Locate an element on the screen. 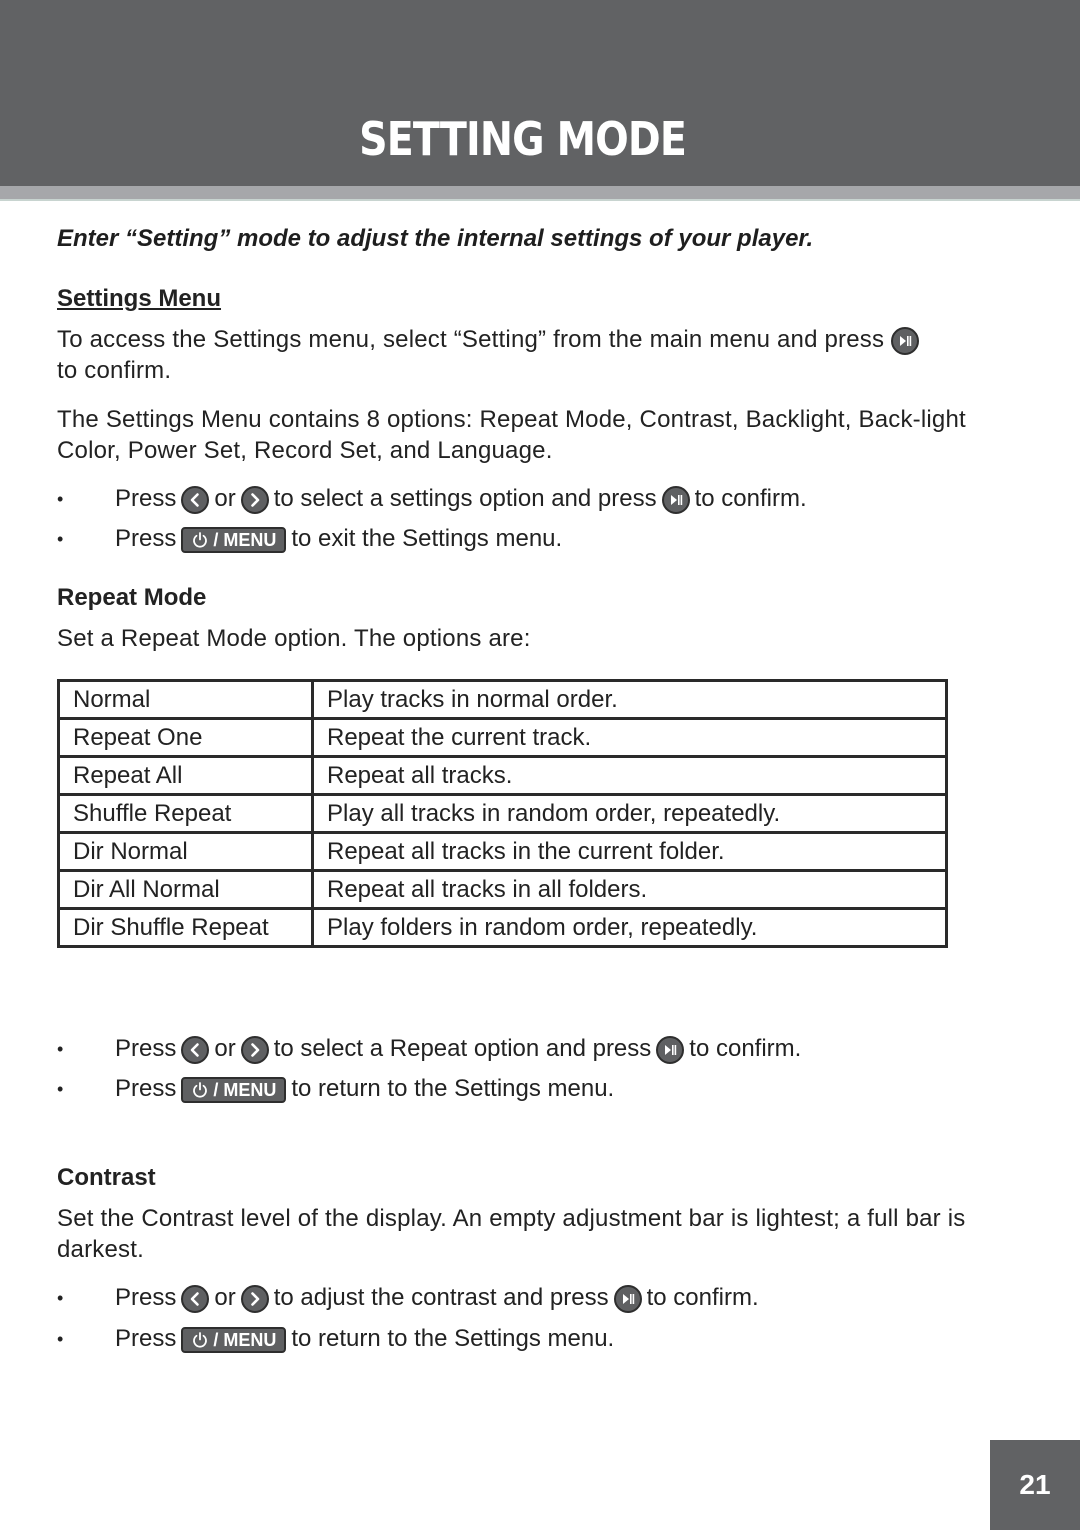  option-name-cell: Dir All Normal is located at coordinates (185, 889).